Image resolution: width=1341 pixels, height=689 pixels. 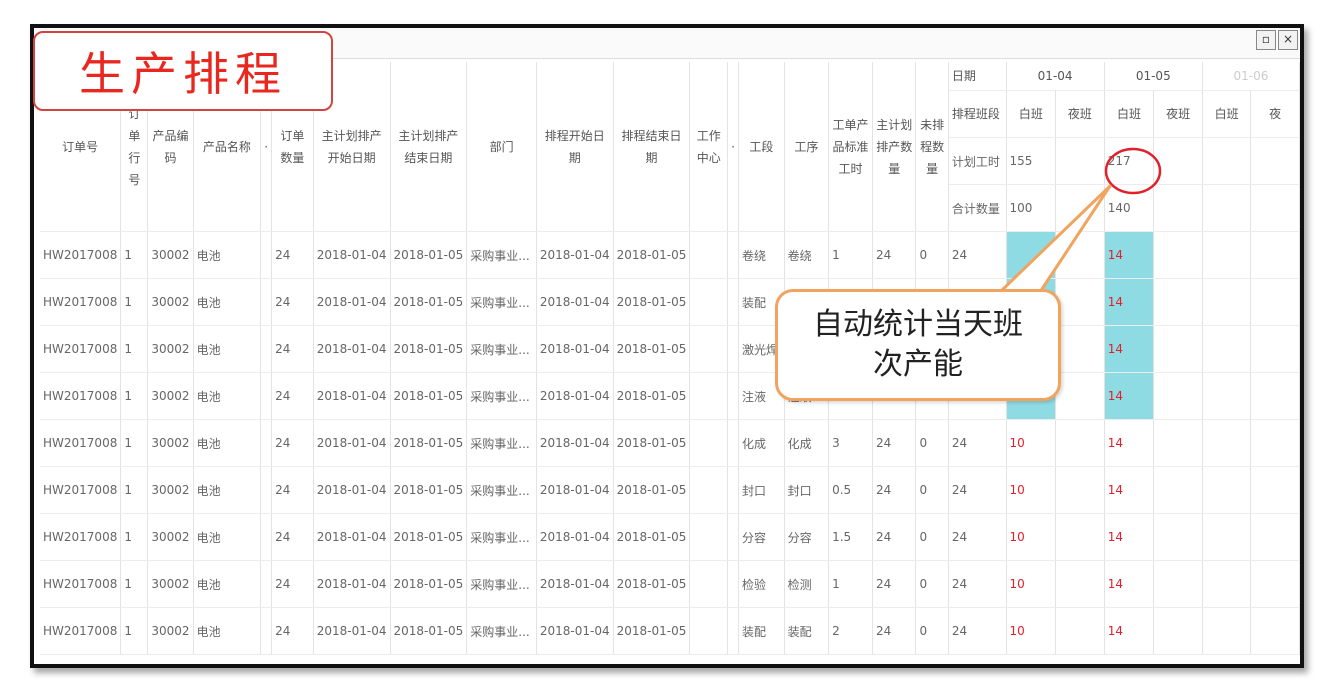 What do you see at coordinates (1178, 584) in the screenshot?
I see `cell-blank-e2` at bounding box center [1178, 584].